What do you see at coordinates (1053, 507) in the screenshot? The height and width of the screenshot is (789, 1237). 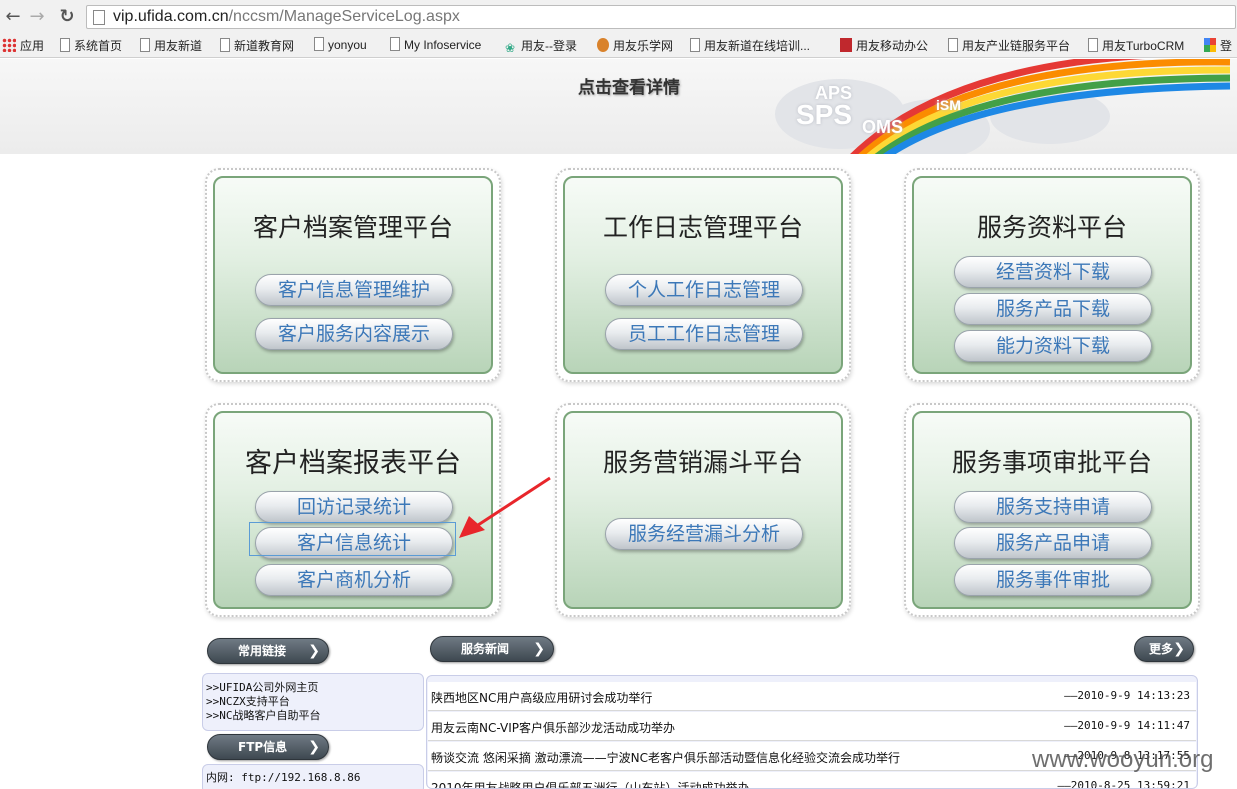 I see `service-support-request-button: 服务支持申请` at bounding box center [1053, 507].